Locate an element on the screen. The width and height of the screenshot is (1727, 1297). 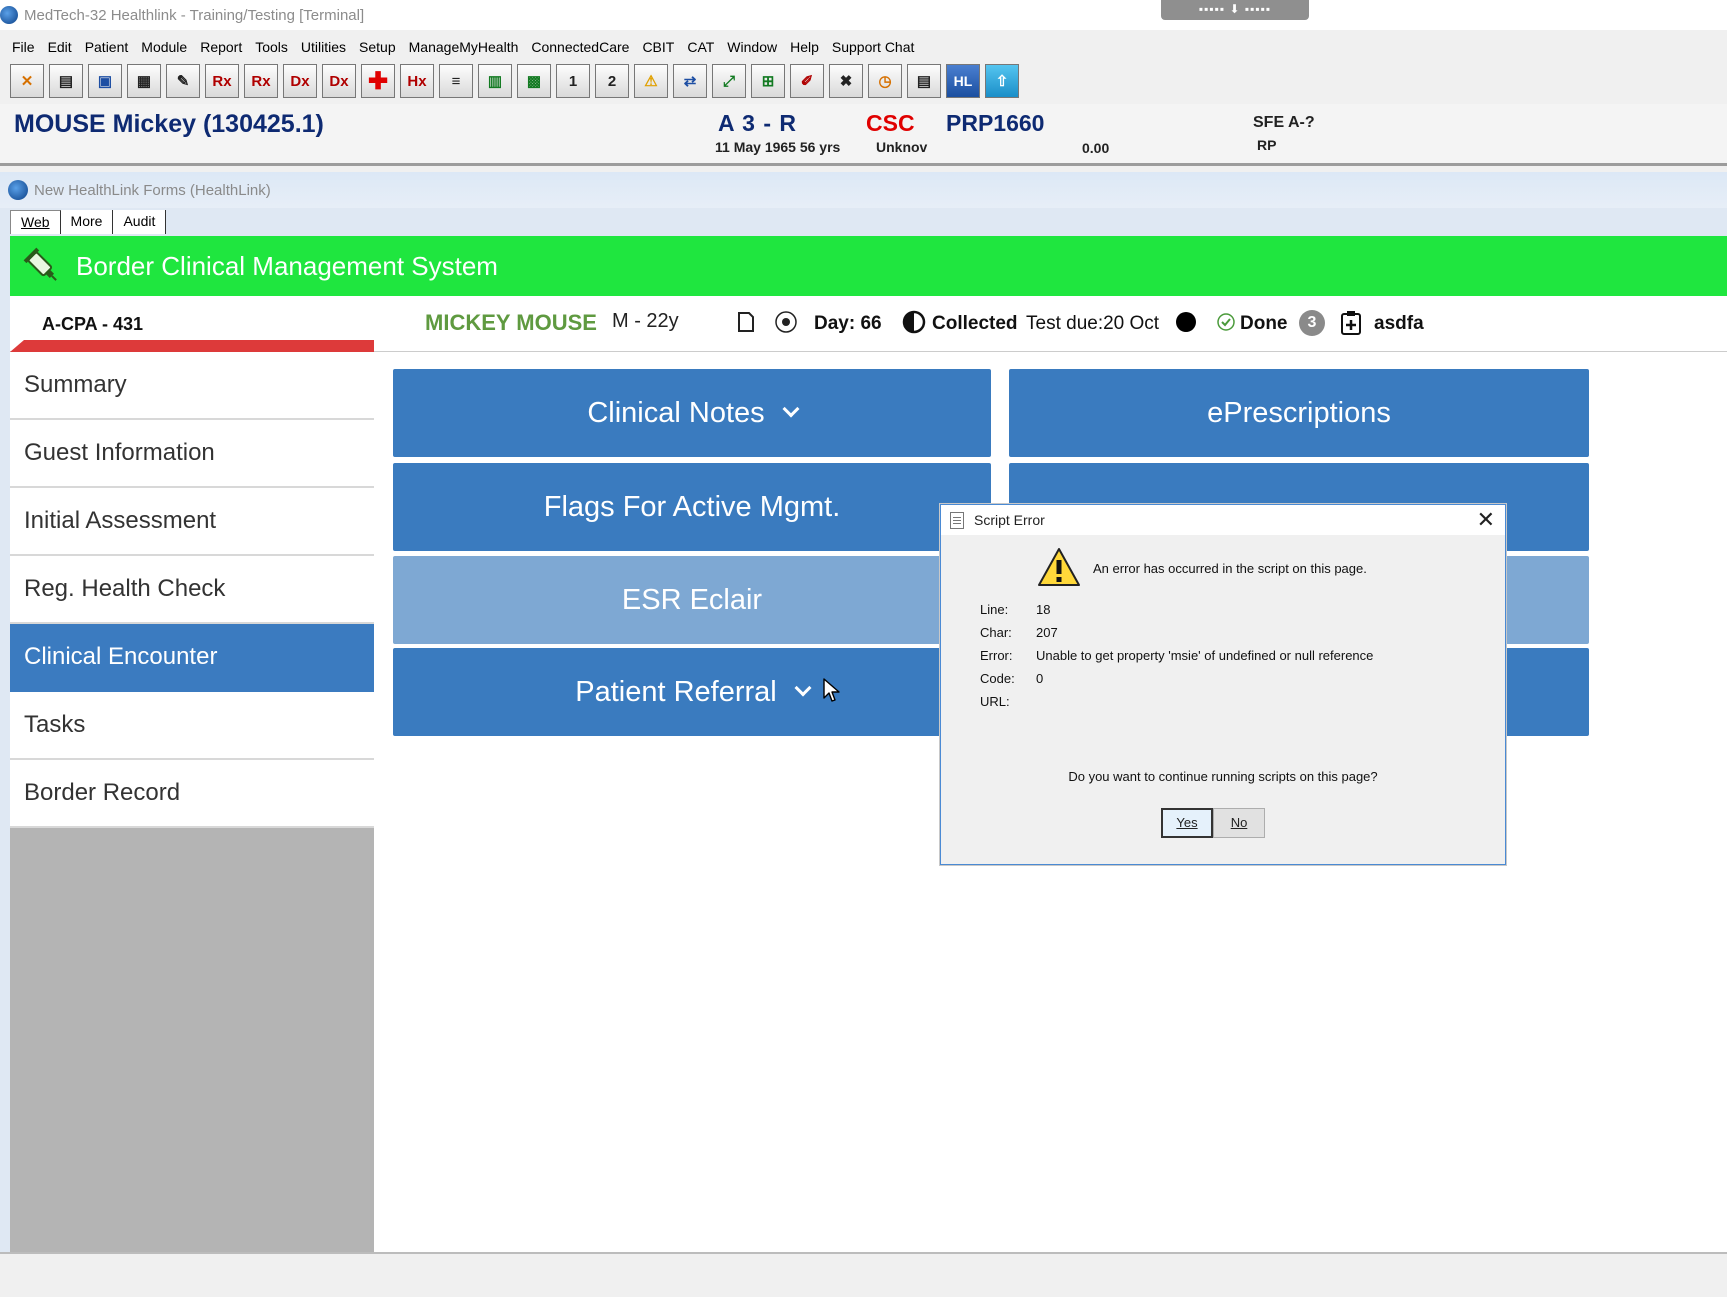
no-button: No is located at coordinates (1239, 823).